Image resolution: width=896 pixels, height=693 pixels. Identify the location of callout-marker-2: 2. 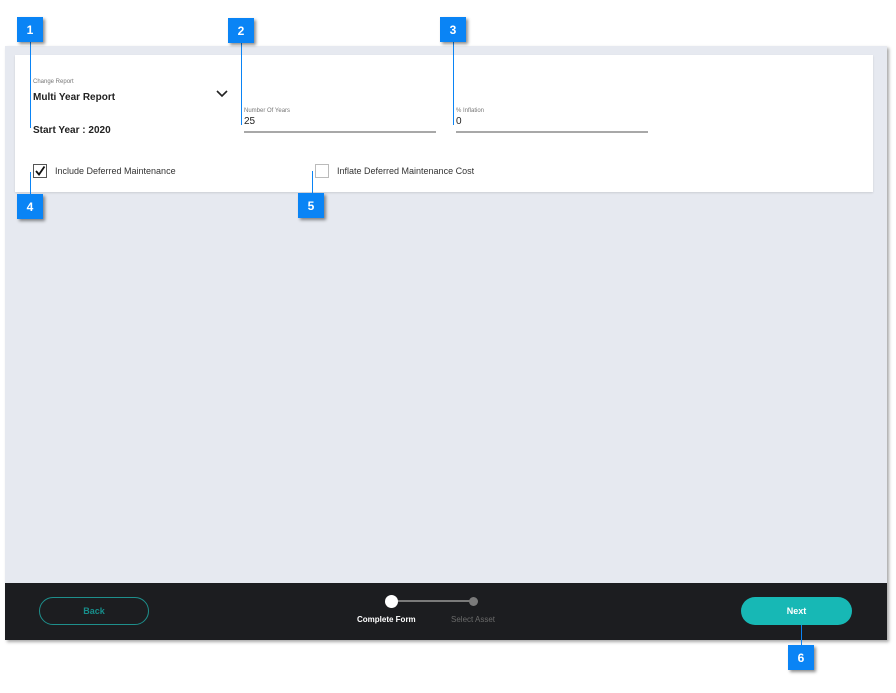
(241, 30).